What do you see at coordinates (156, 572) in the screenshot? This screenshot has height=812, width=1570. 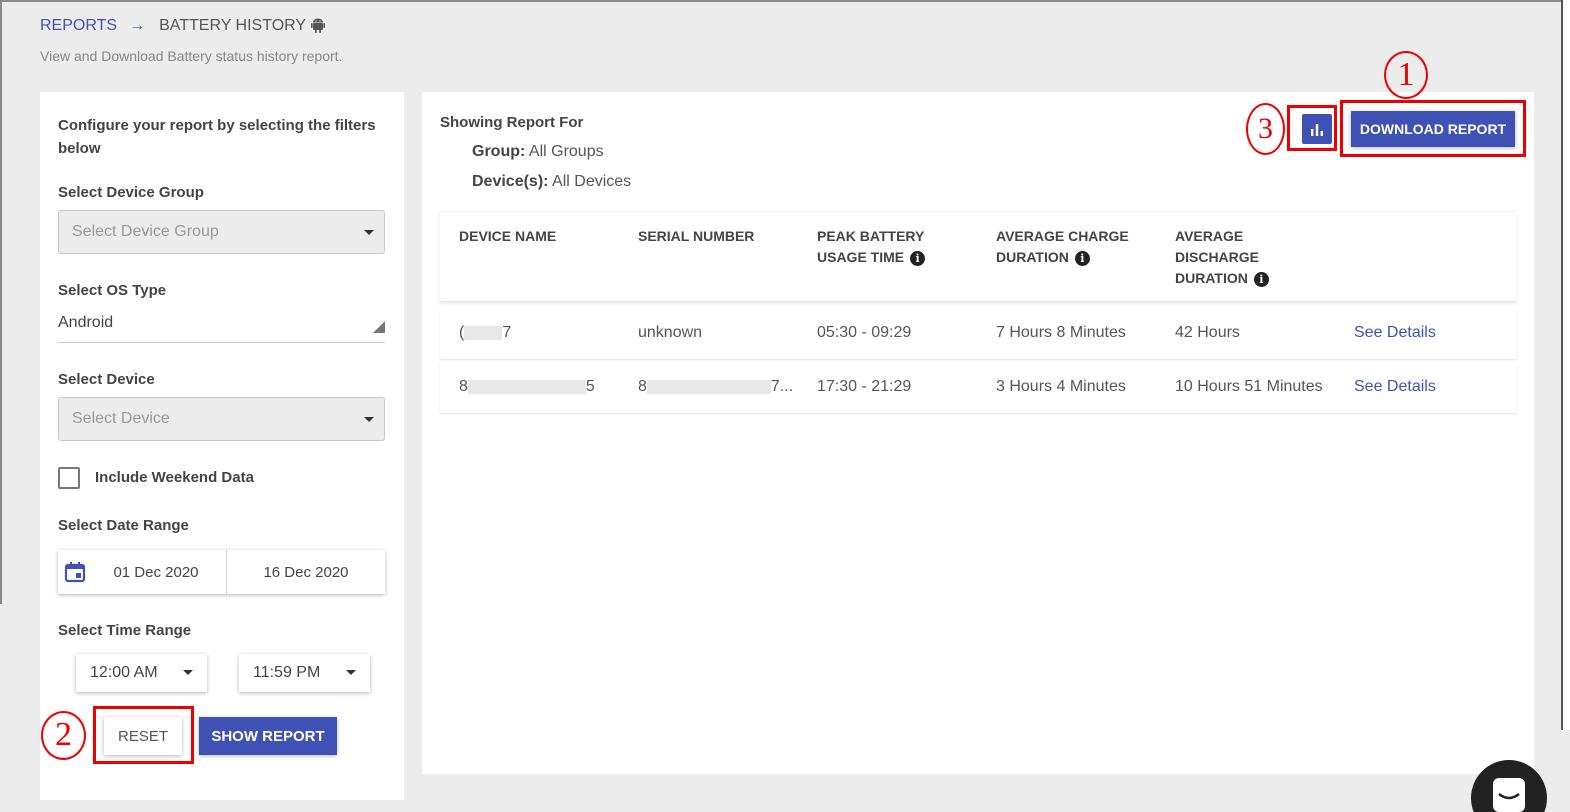 I see `date-start: 01 Dec 2020` at bounding box center [156, 572].